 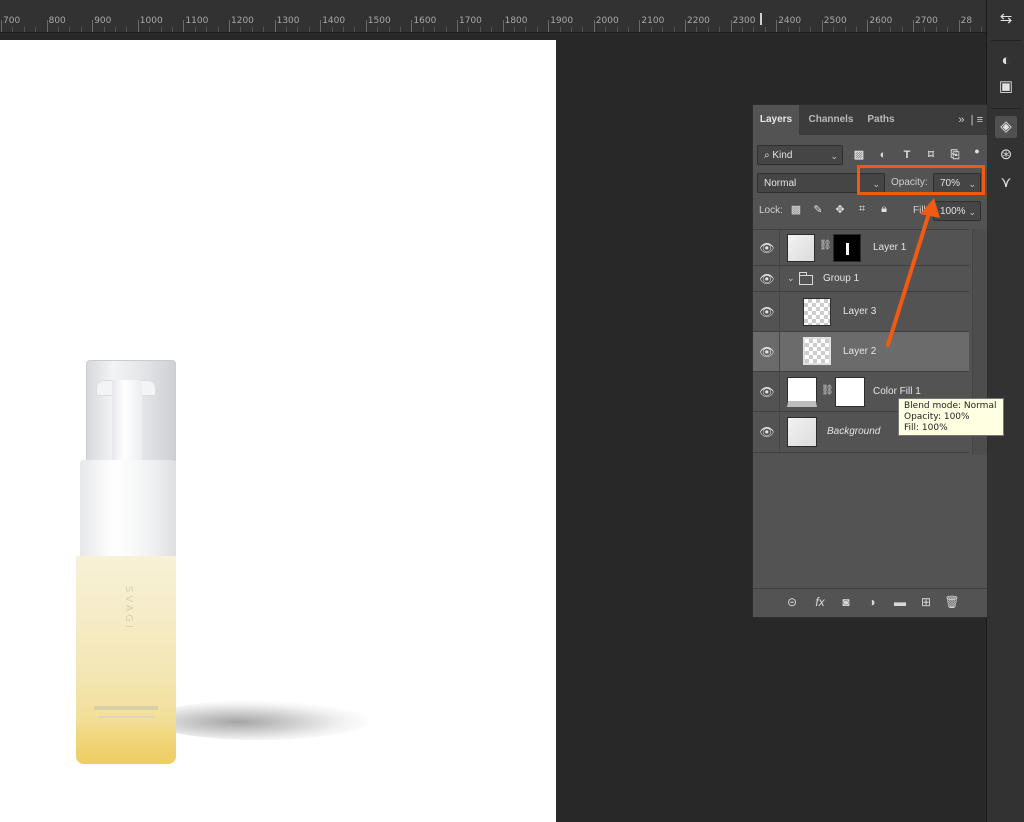 I want to click on ruler-label: 1500, so click(x=379, y=21).